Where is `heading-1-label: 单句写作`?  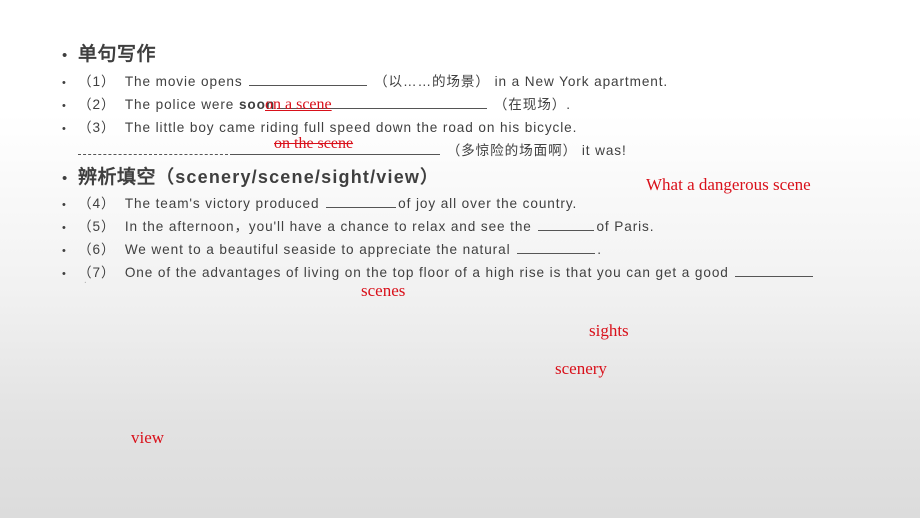
heading-1-label: 单句写作 is located at coordinates (117, 54).